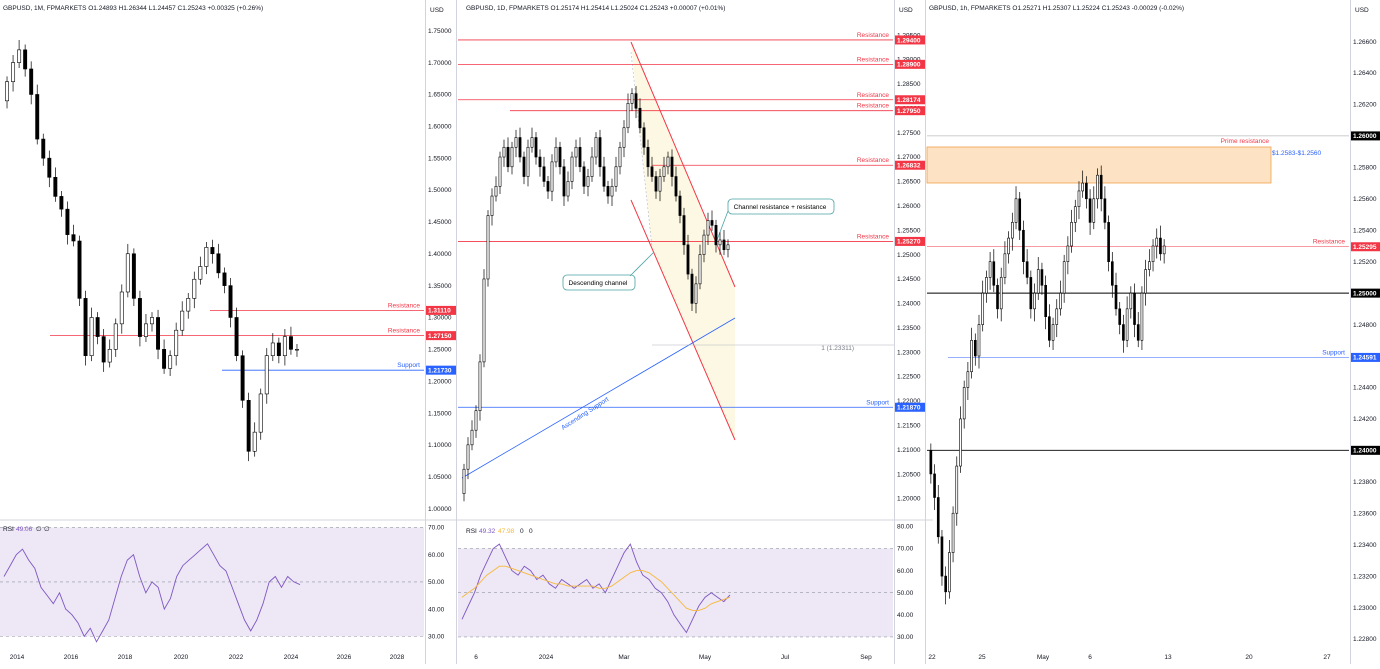 The width and height of the screenshot is (1380, 669). What do you see at coordinates (522, 531) in the screenshot?
I see `daily-rsi-extra: 0` at bounding box center [522, 531].